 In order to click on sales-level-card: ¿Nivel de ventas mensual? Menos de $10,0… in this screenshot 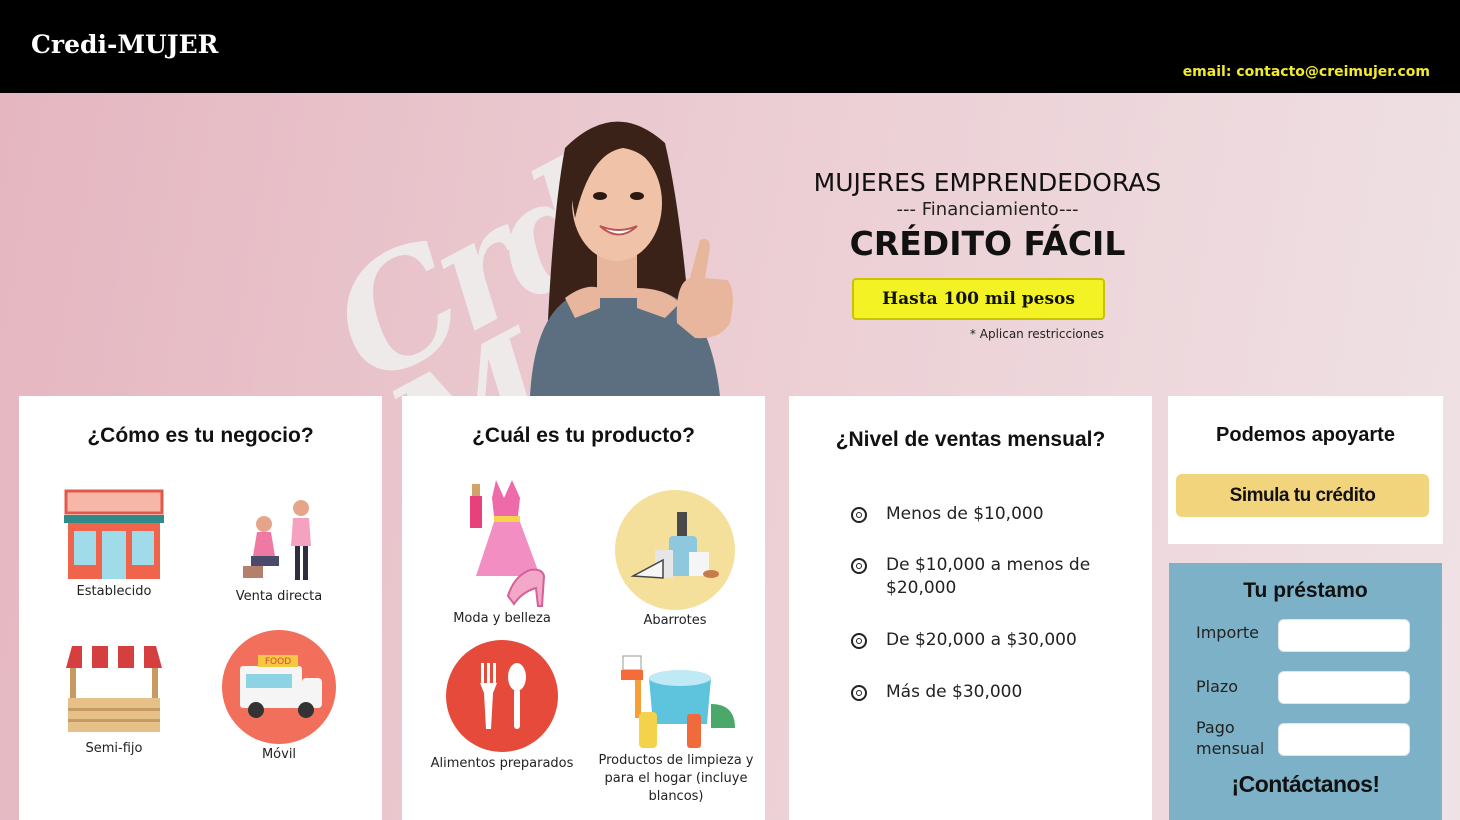, I will do `click(970, 608)`.